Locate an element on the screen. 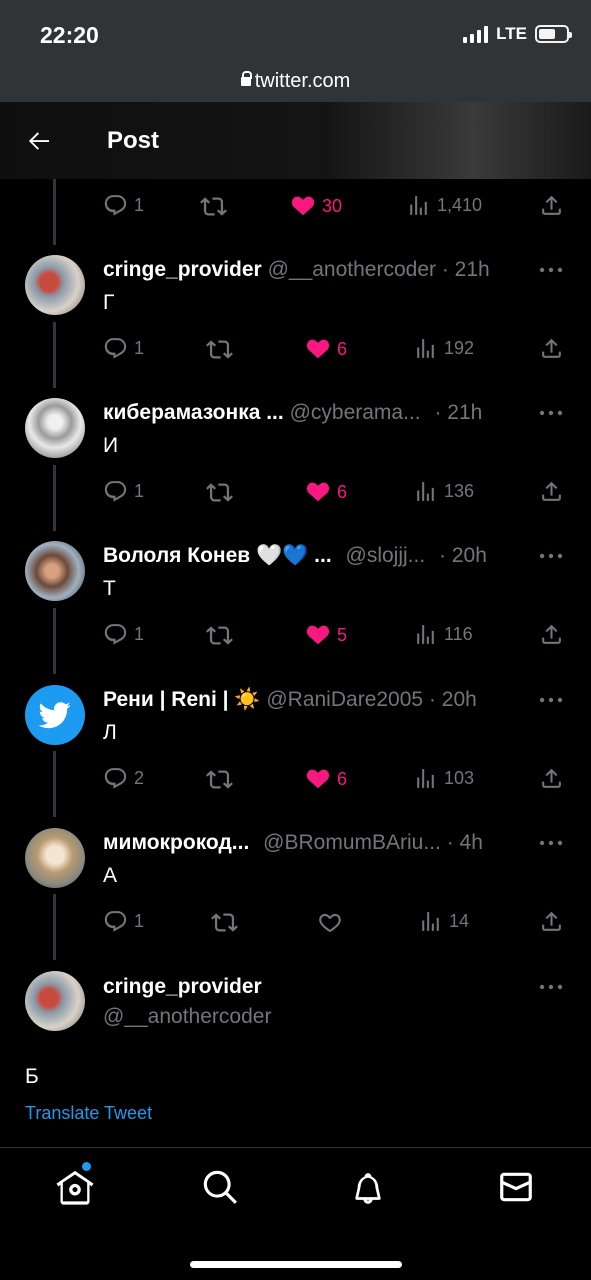  nav-notifications is located at coordinates (369, 1188).